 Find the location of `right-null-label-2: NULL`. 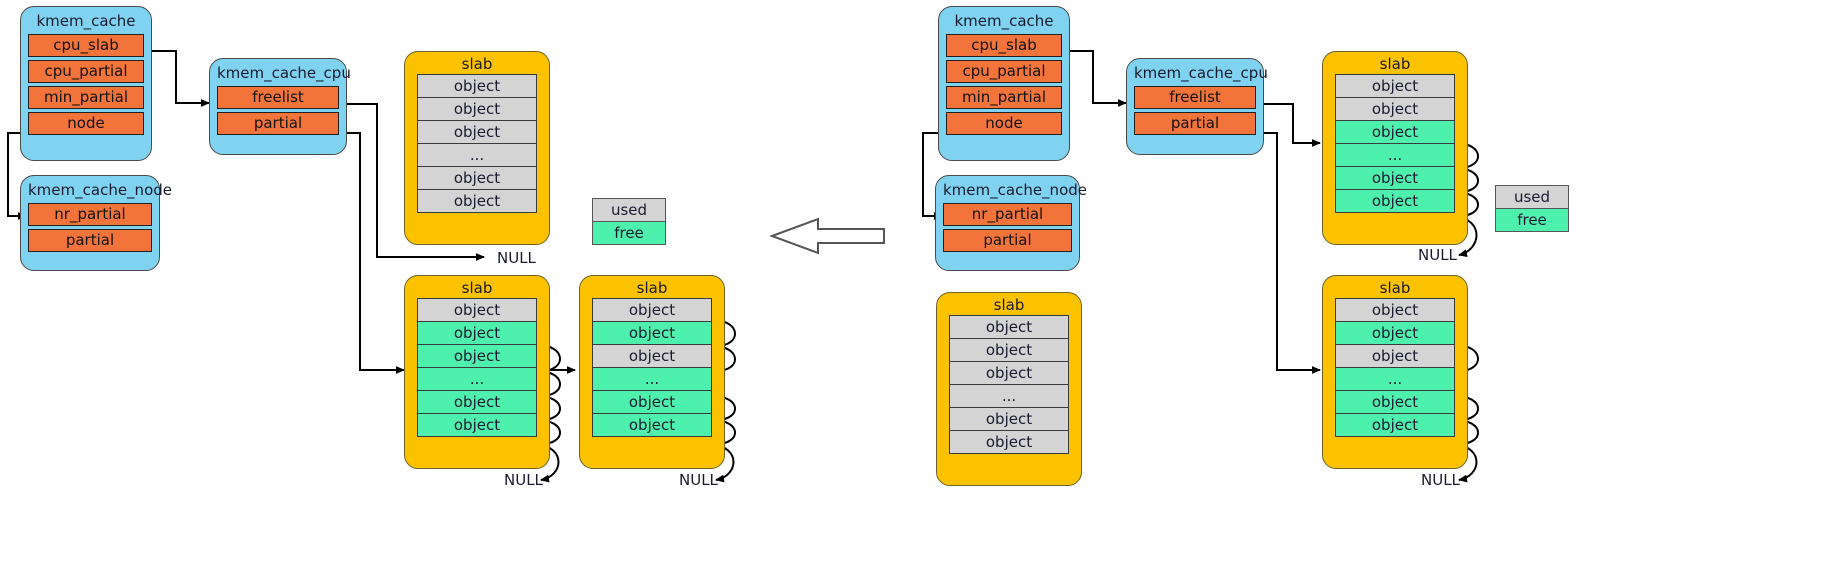

right-null-label-2: NULL is located at coordinates (1440, 480).